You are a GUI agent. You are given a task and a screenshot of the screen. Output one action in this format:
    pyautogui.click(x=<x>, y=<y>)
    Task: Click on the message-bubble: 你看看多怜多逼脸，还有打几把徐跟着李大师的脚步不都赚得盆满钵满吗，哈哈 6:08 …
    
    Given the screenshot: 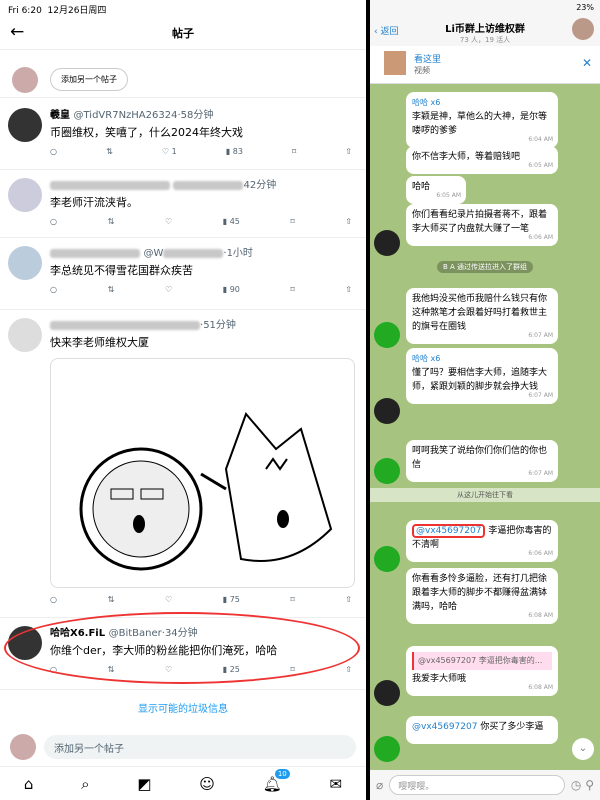 What is the action you would take?
    pyautogui.click(x=482, y=596)
    